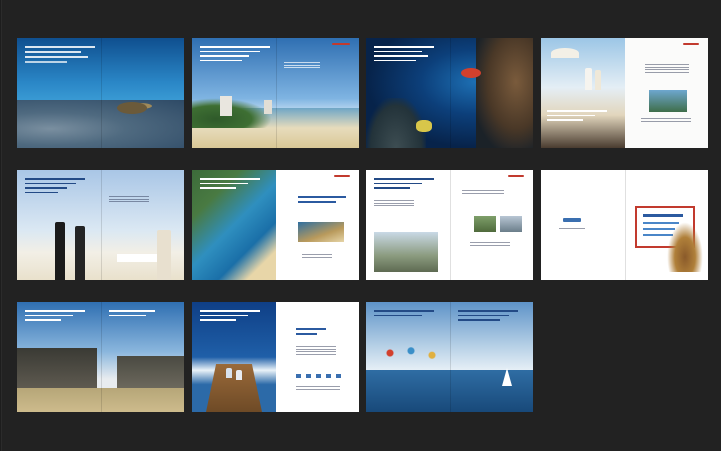 The image size is (721, 451). I want to click on dining-table, so click(137, 258).